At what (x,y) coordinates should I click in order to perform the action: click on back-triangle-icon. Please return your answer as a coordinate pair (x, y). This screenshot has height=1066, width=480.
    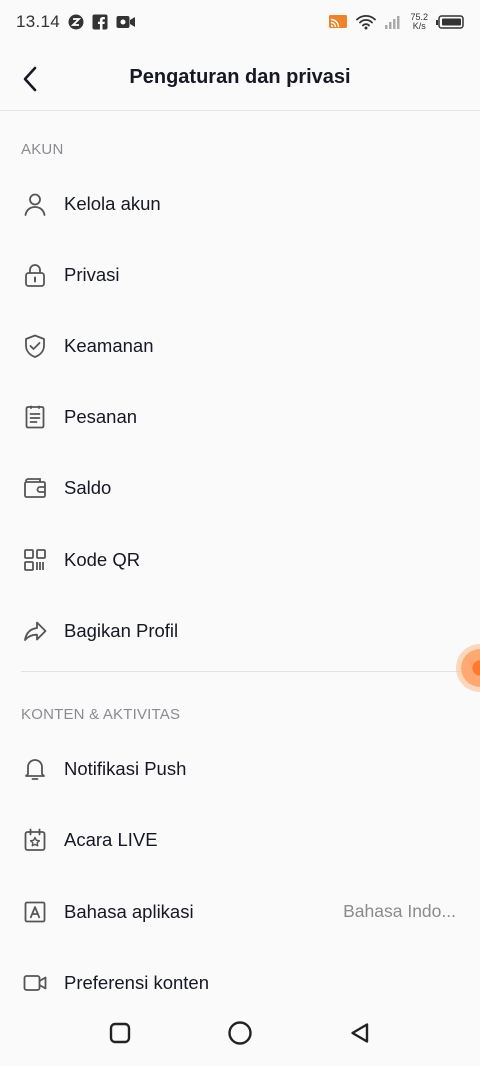
    Looking at the image, I should click on (360, 1033).